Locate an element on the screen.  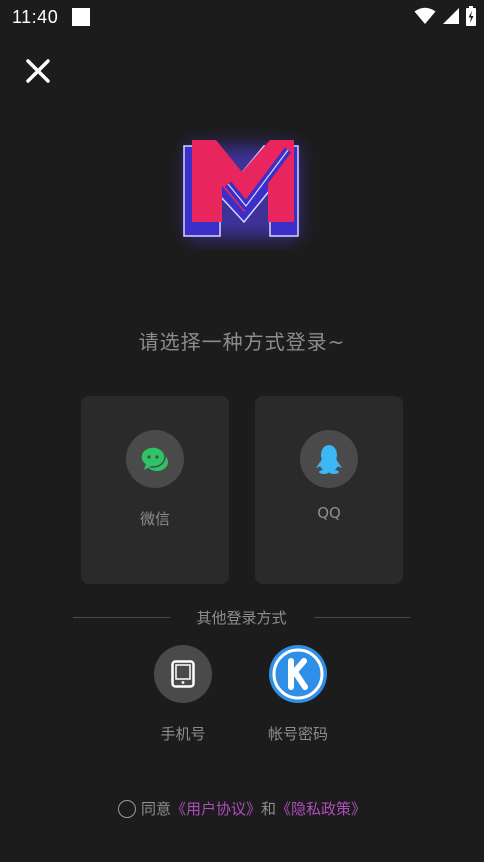
qq-icon is located at coordinates (329, 459).